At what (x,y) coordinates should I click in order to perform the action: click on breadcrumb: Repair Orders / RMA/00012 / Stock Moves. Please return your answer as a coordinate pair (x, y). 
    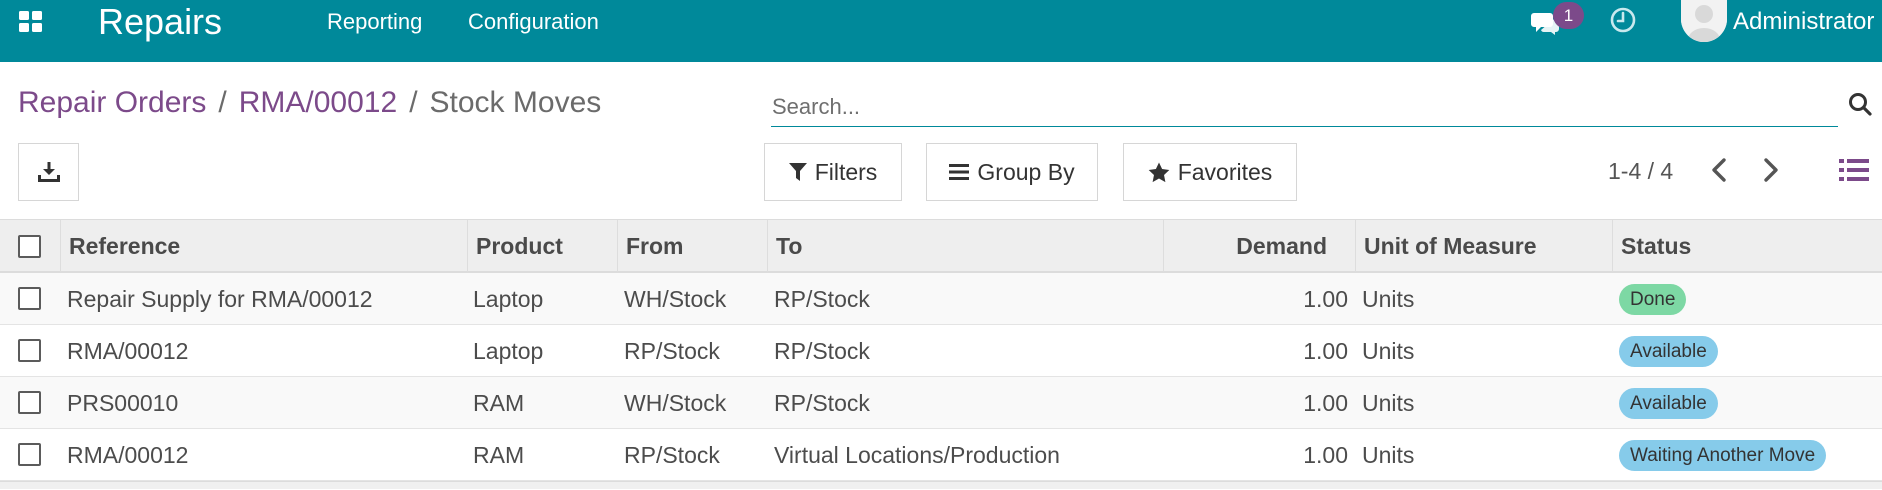
    Looking at the image, I should click on (309, 103).